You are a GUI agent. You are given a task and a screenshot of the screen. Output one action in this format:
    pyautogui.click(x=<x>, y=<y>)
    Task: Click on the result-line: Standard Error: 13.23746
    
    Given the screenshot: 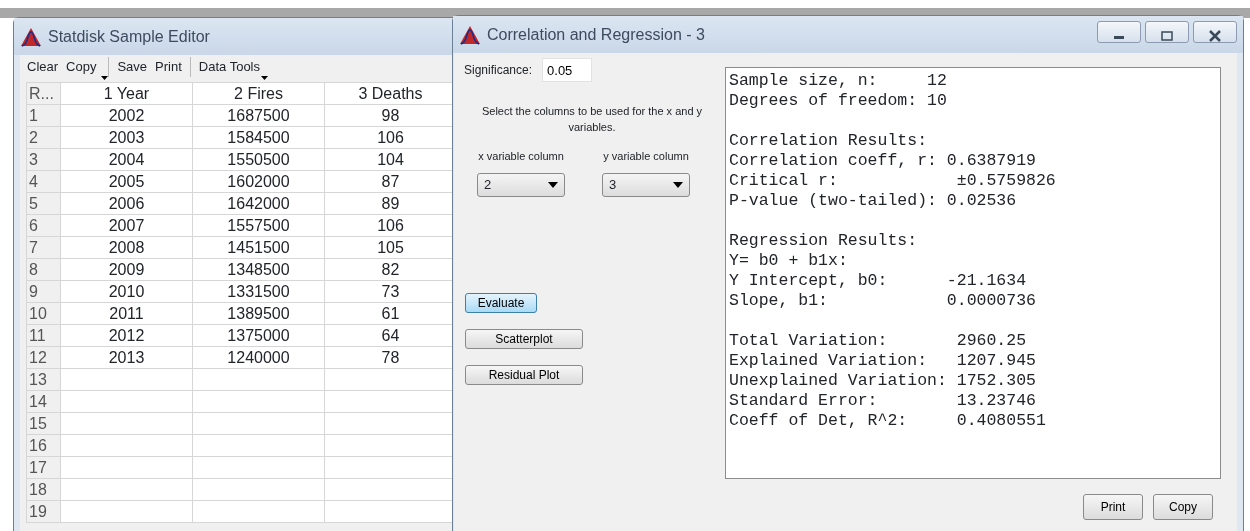 What is the action you would take?
    pyautogui.click(x=883, y=401)
    